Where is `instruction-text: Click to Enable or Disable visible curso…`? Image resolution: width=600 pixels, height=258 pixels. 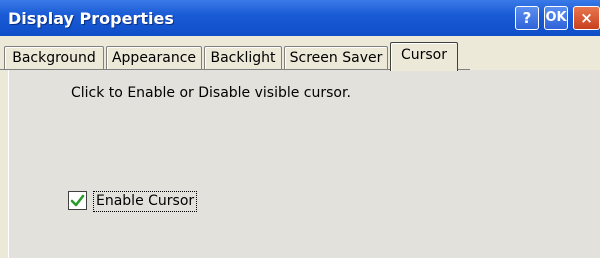
instruction-text: Click to Enable or Disable visible curso… is located at coordinates (211, 93).